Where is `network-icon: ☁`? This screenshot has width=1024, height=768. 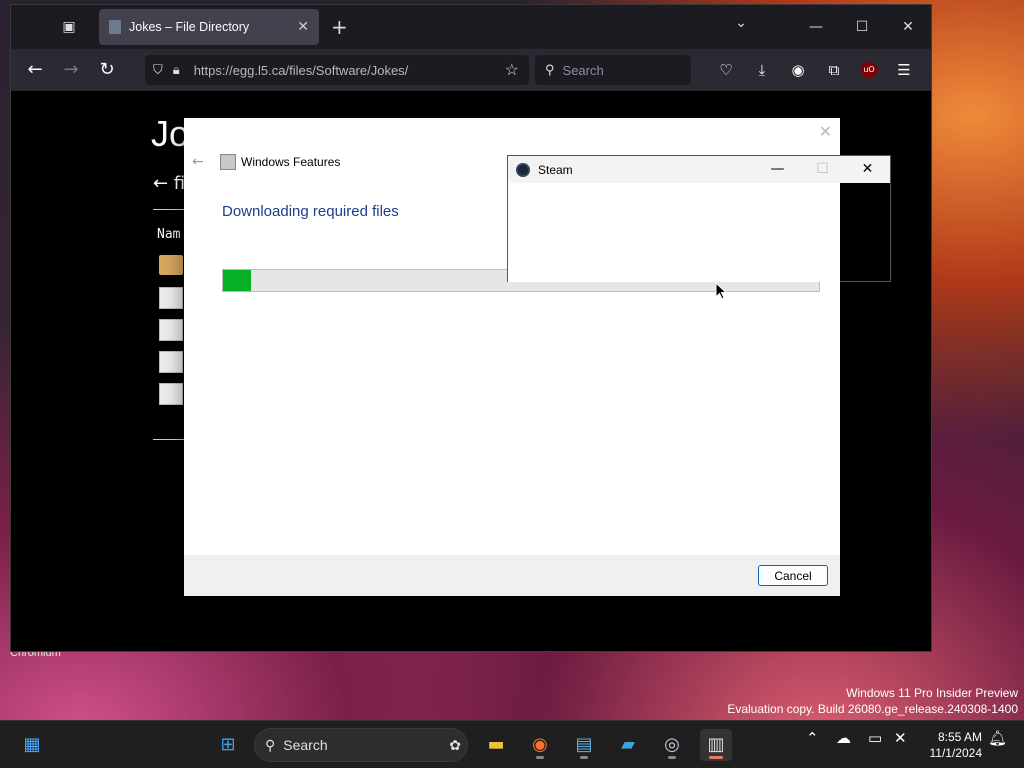
network-icon: ☁ is located at coordinates (843, 738).